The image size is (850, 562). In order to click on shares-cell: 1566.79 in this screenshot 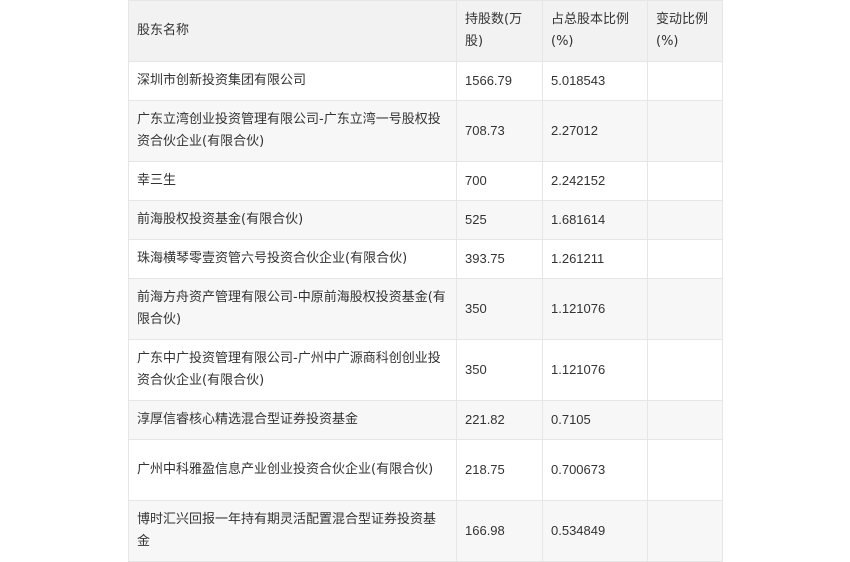, I will do `click(499, 81)`.